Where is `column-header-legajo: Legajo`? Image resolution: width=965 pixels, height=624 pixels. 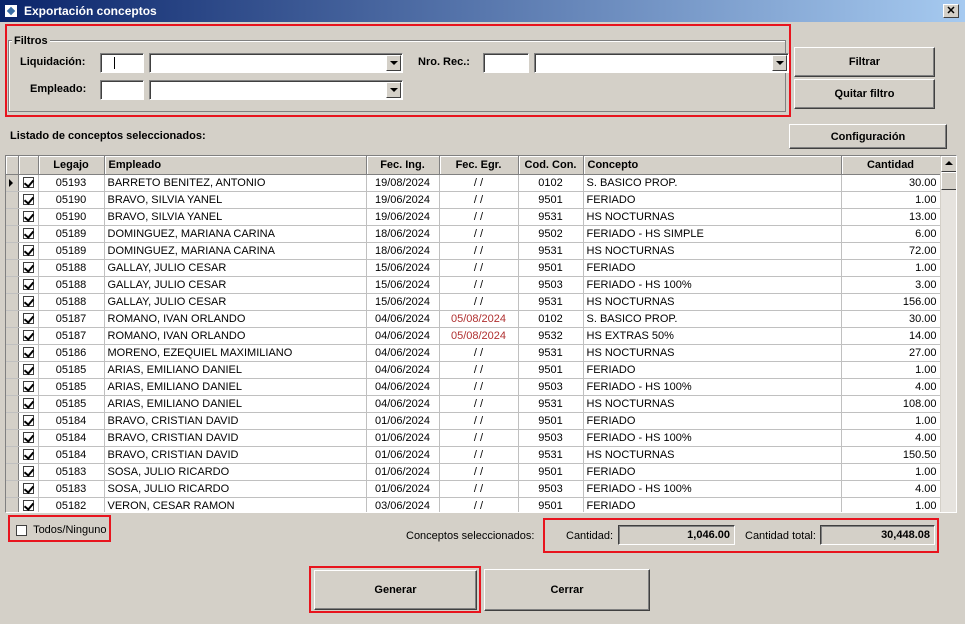 column-header-legajo: Legajo is located at coordinates (71, 165).